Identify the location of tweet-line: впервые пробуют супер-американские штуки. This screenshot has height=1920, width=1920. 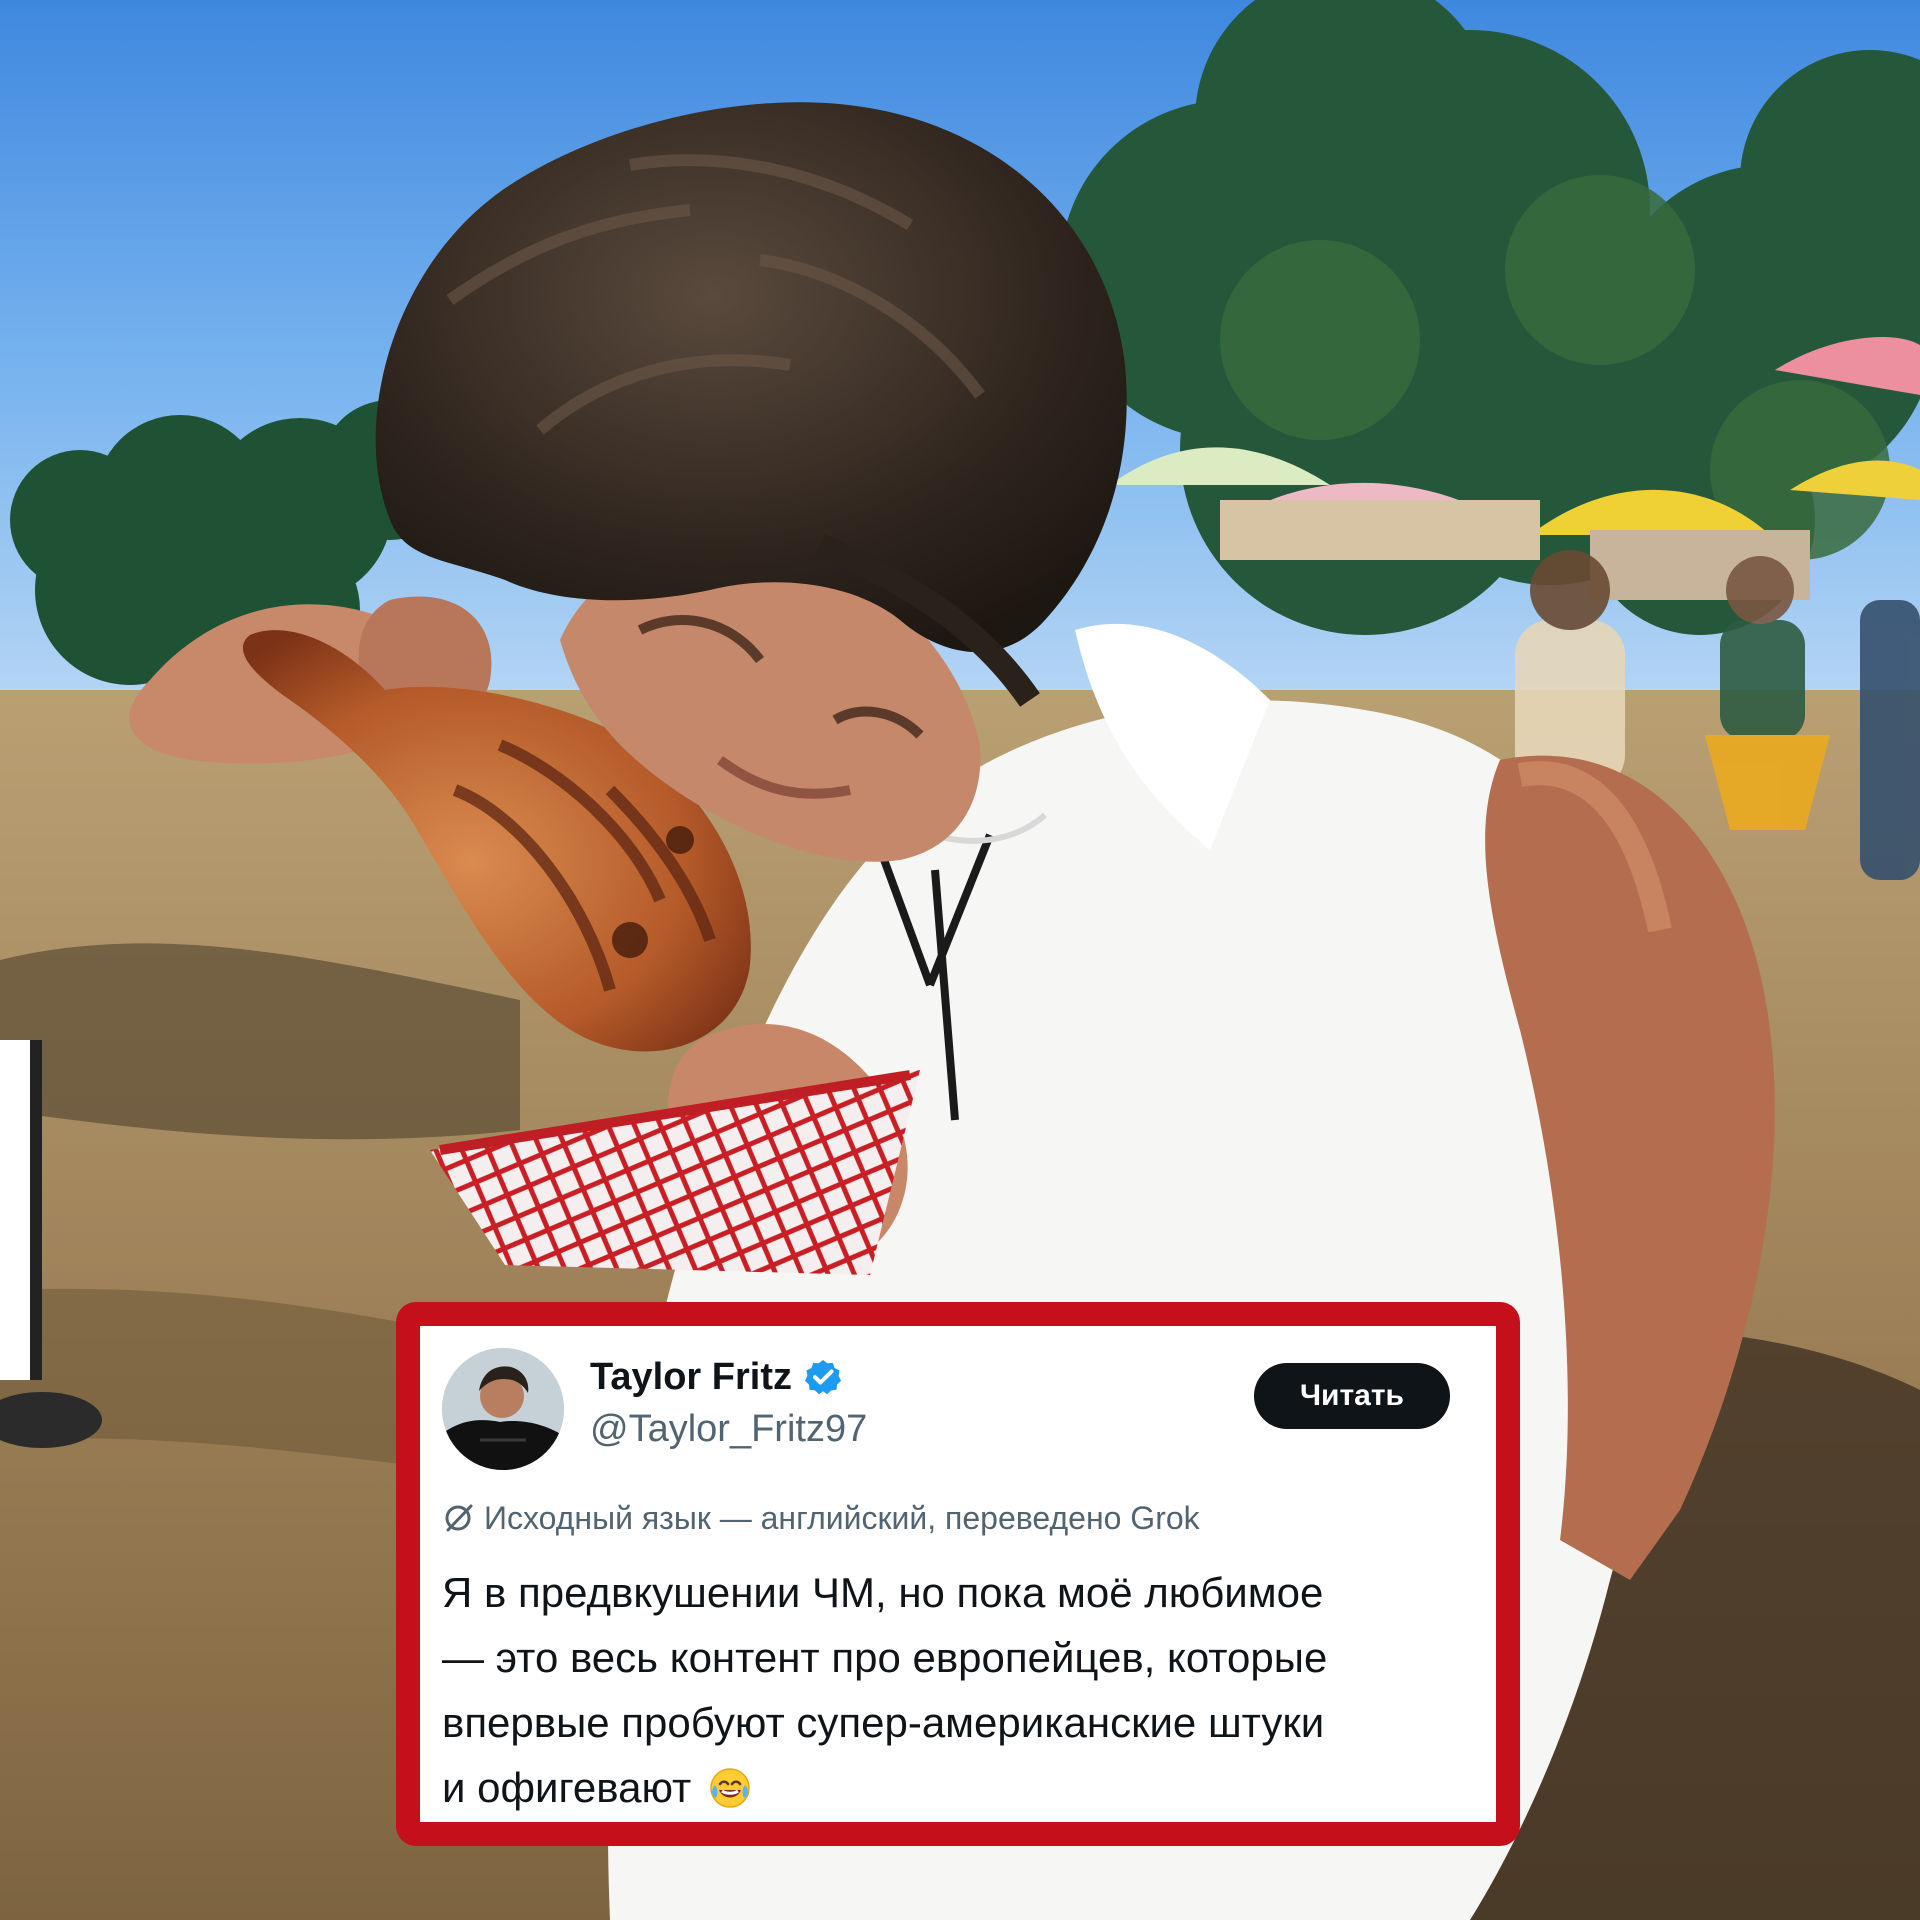
(883, 1722).